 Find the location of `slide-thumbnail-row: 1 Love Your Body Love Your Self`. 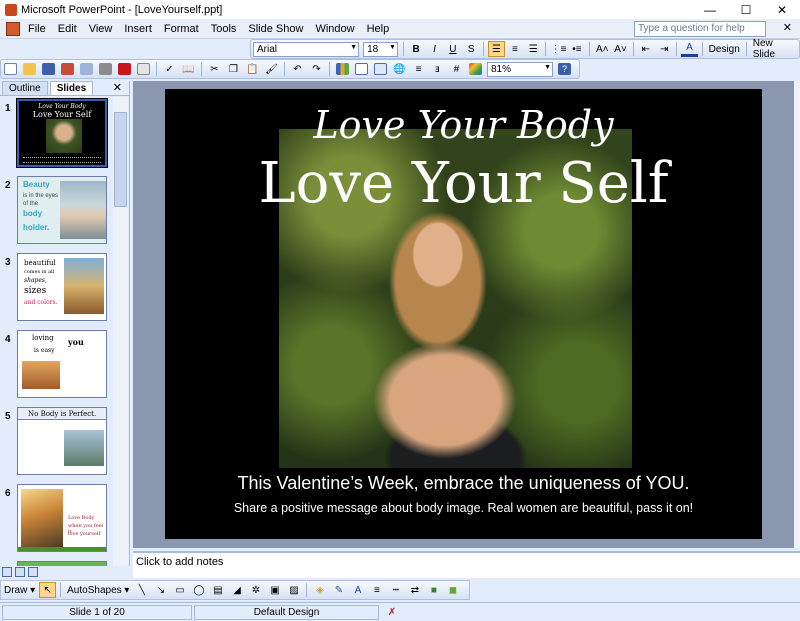

slide-thumbnail-row: 1 Love Your Body Love Your Self is located at coordinates (56, 135).